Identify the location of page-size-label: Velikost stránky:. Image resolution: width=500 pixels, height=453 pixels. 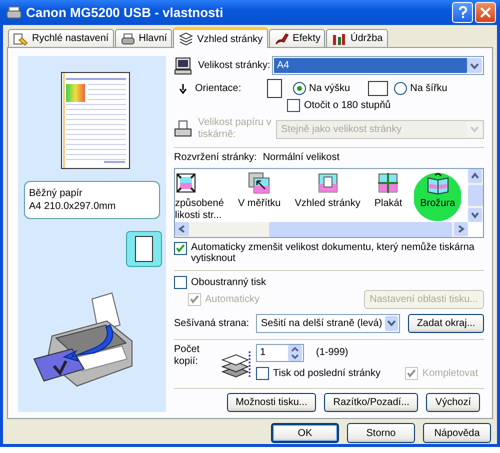
(235, 65).